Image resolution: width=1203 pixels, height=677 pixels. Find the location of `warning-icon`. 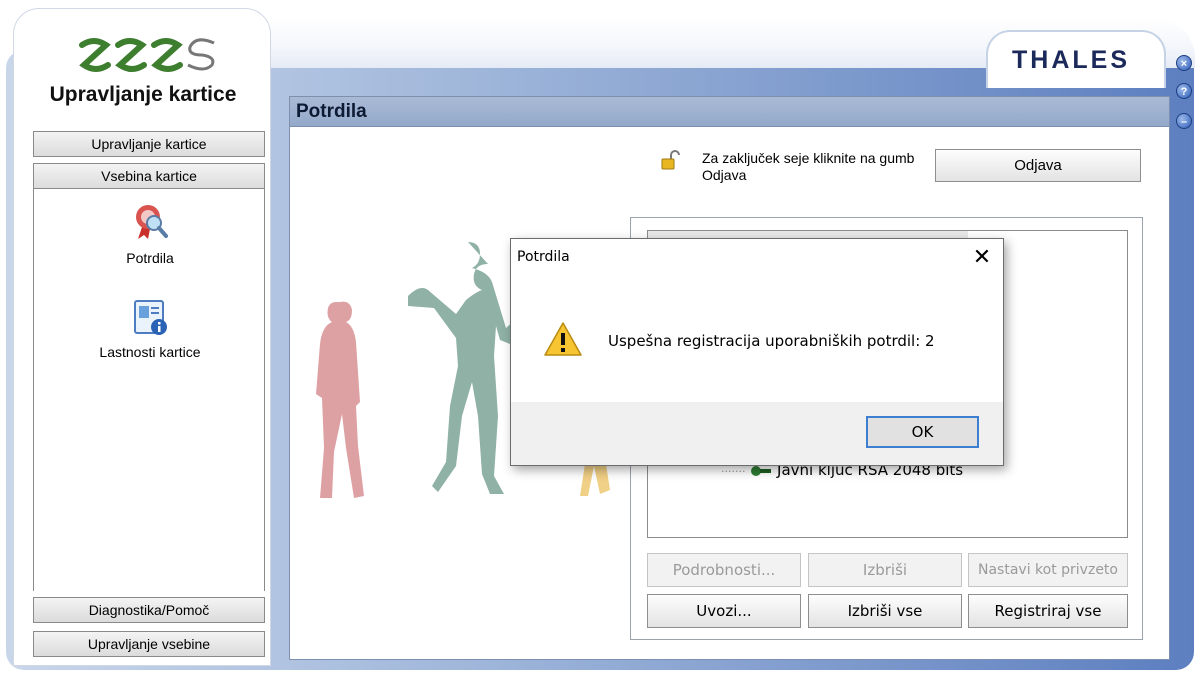

warning-icon is located at coordinates (563, 339).